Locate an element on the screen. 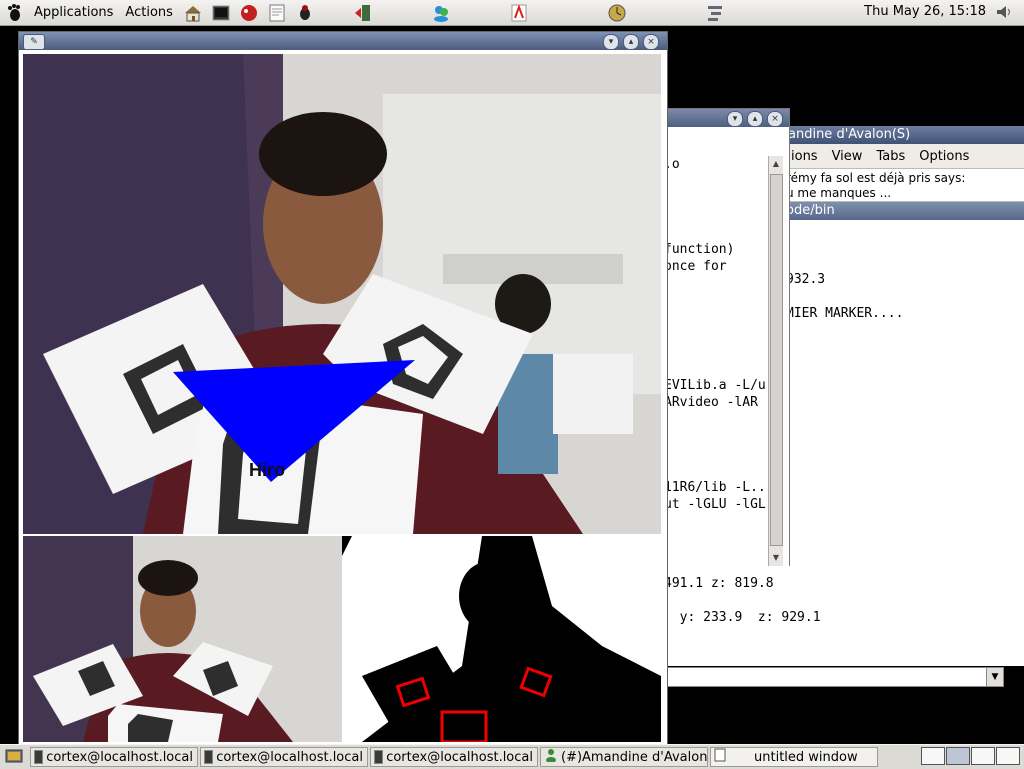 The image size is (1024, 769). home-icon is located at coordinates (193, 13).